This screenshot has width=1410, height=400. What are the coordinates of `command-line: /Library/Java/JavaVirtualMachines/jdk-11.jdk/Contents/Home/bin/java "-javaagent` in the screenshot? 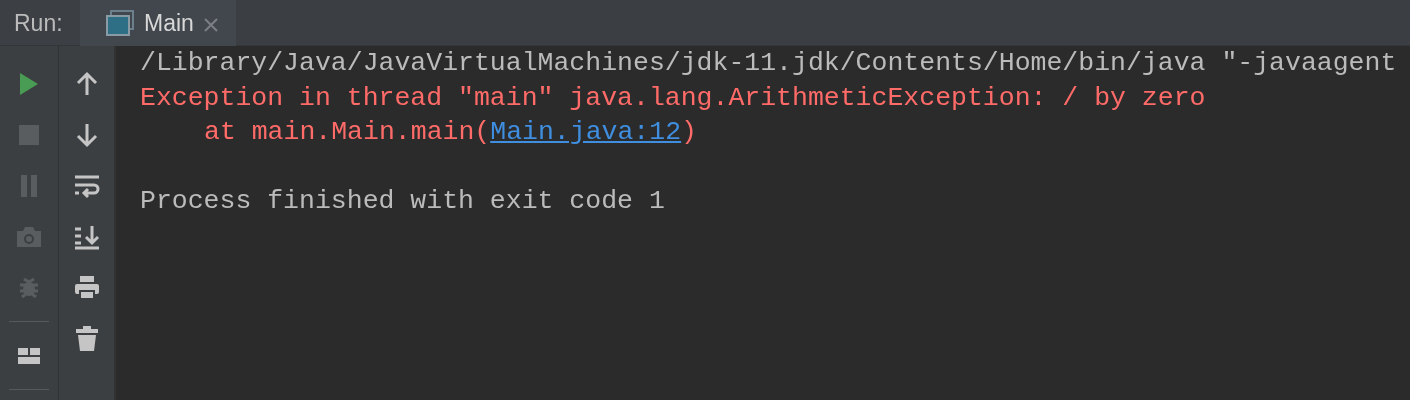 It's located at (768, 63).